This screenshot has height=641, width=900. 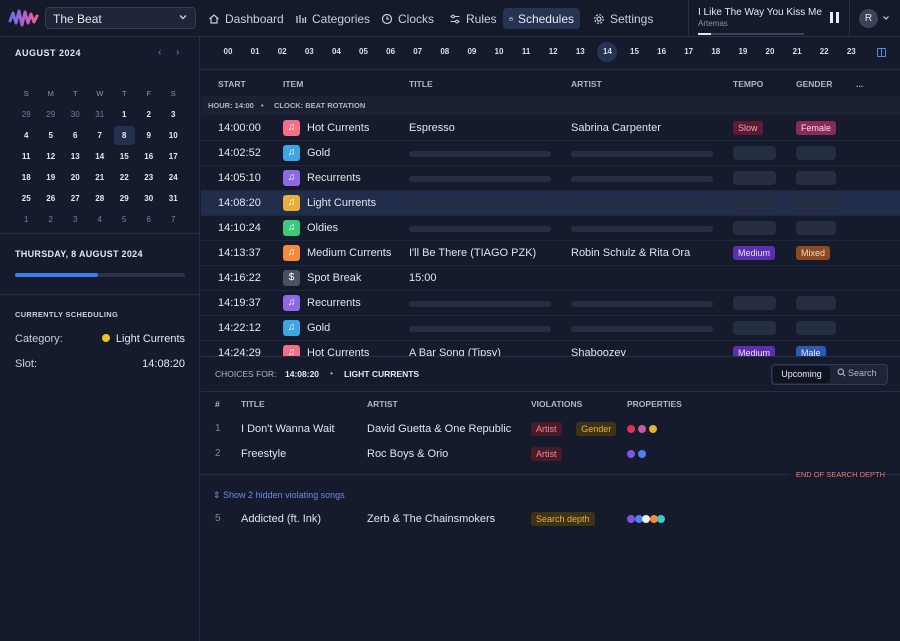 What do you see at coordinates (881, 52) in the screenshot?
I see `panel-toggle-icon` at bounding box center [881, 52].